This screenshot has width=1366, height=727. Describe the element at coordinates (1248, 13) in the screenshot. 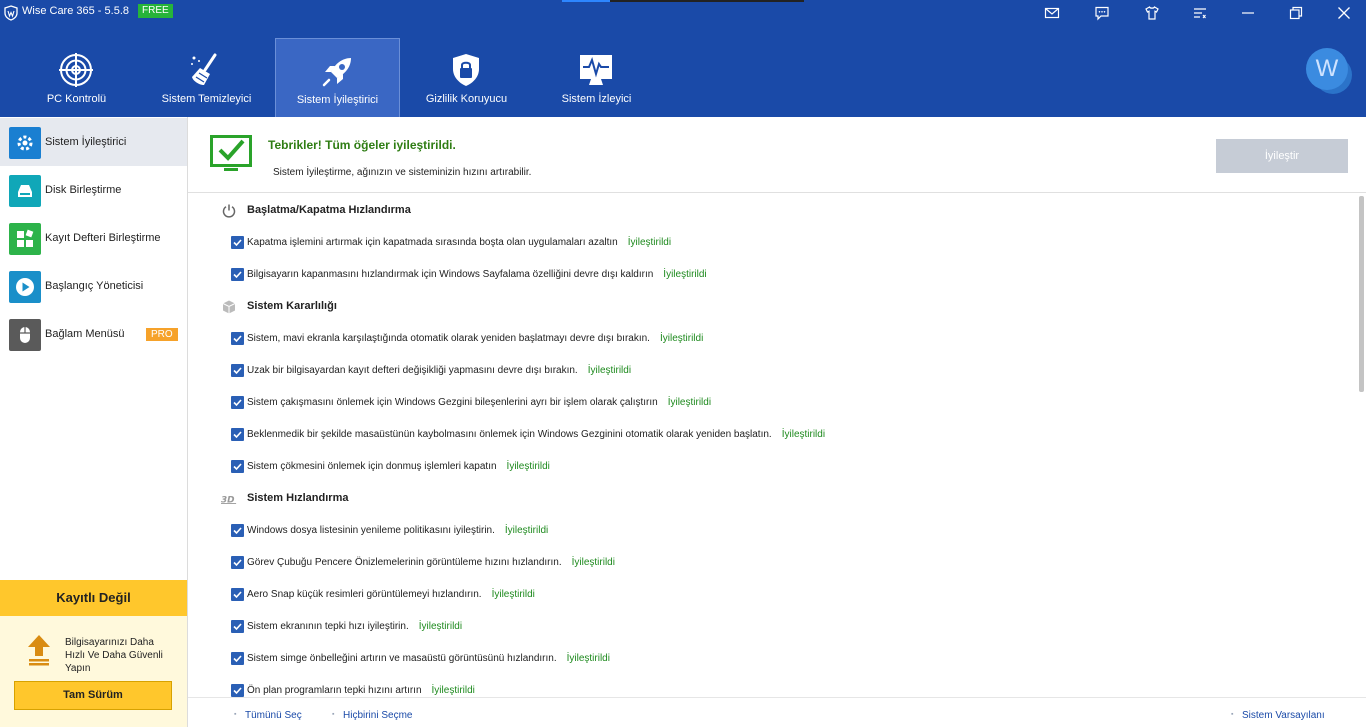

I see `minimize-icon` at that location.